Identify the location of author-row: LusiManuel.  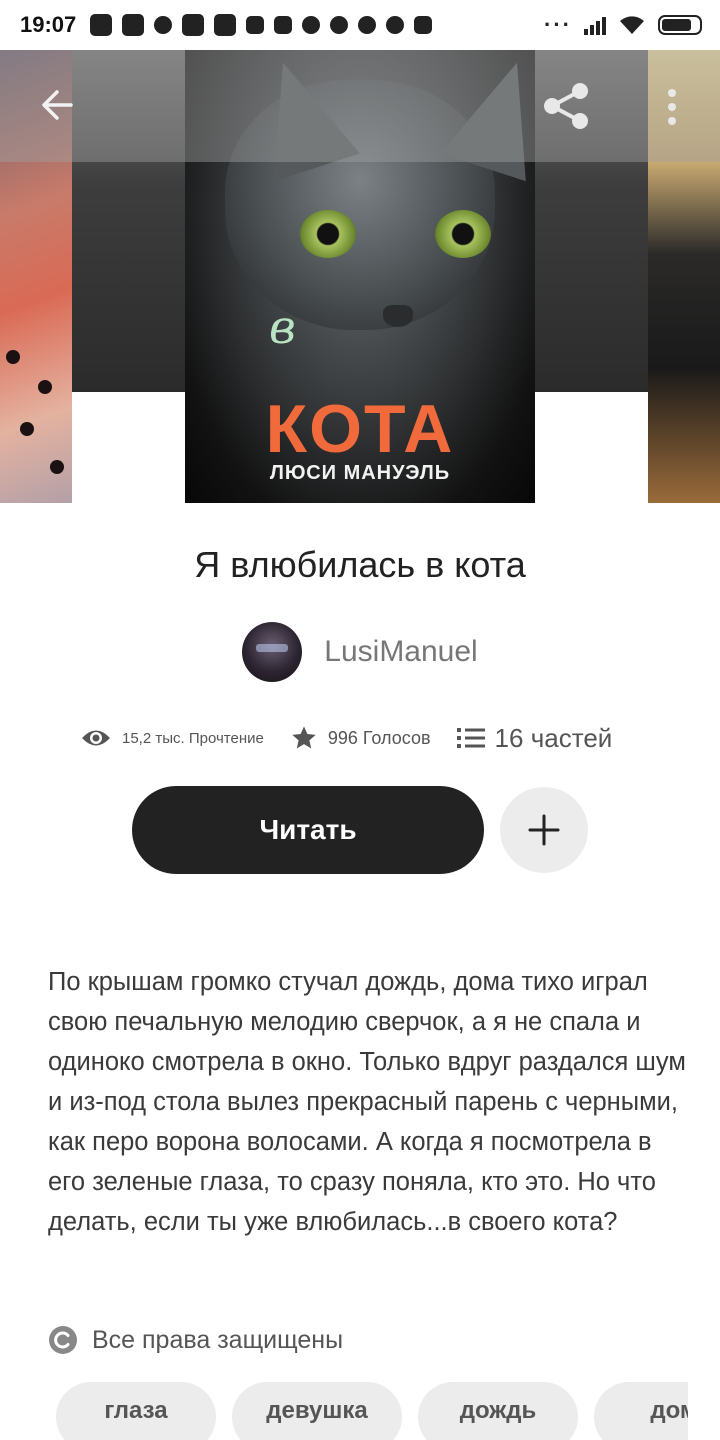
(360, 652).